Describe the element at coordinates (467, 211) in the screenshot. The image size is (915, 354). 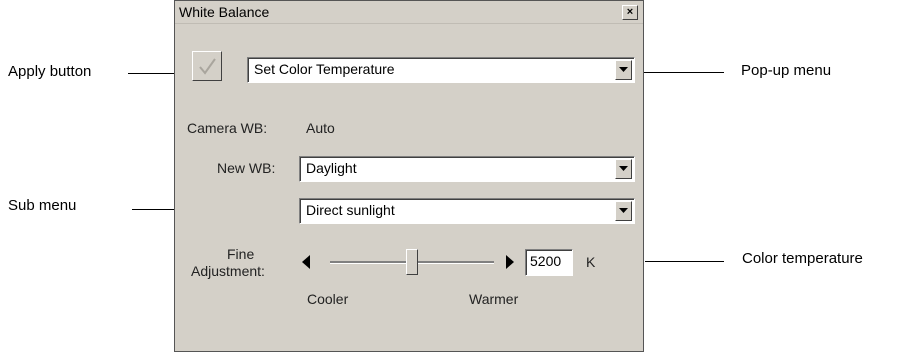
I see `sub-menu-select: Direct sunlight` at that location.